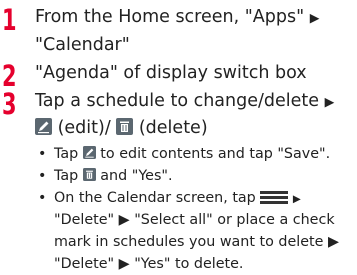 This screenshot has width=357, height=275. I want to click on step-3-line-2: (edit)/ (delete), so click(121, 128).